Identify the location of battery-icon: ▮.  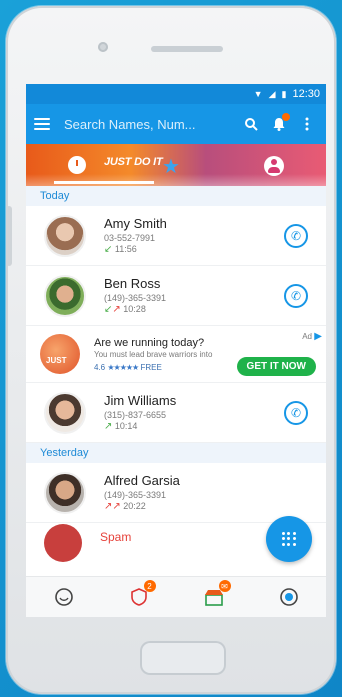
(284, 93).